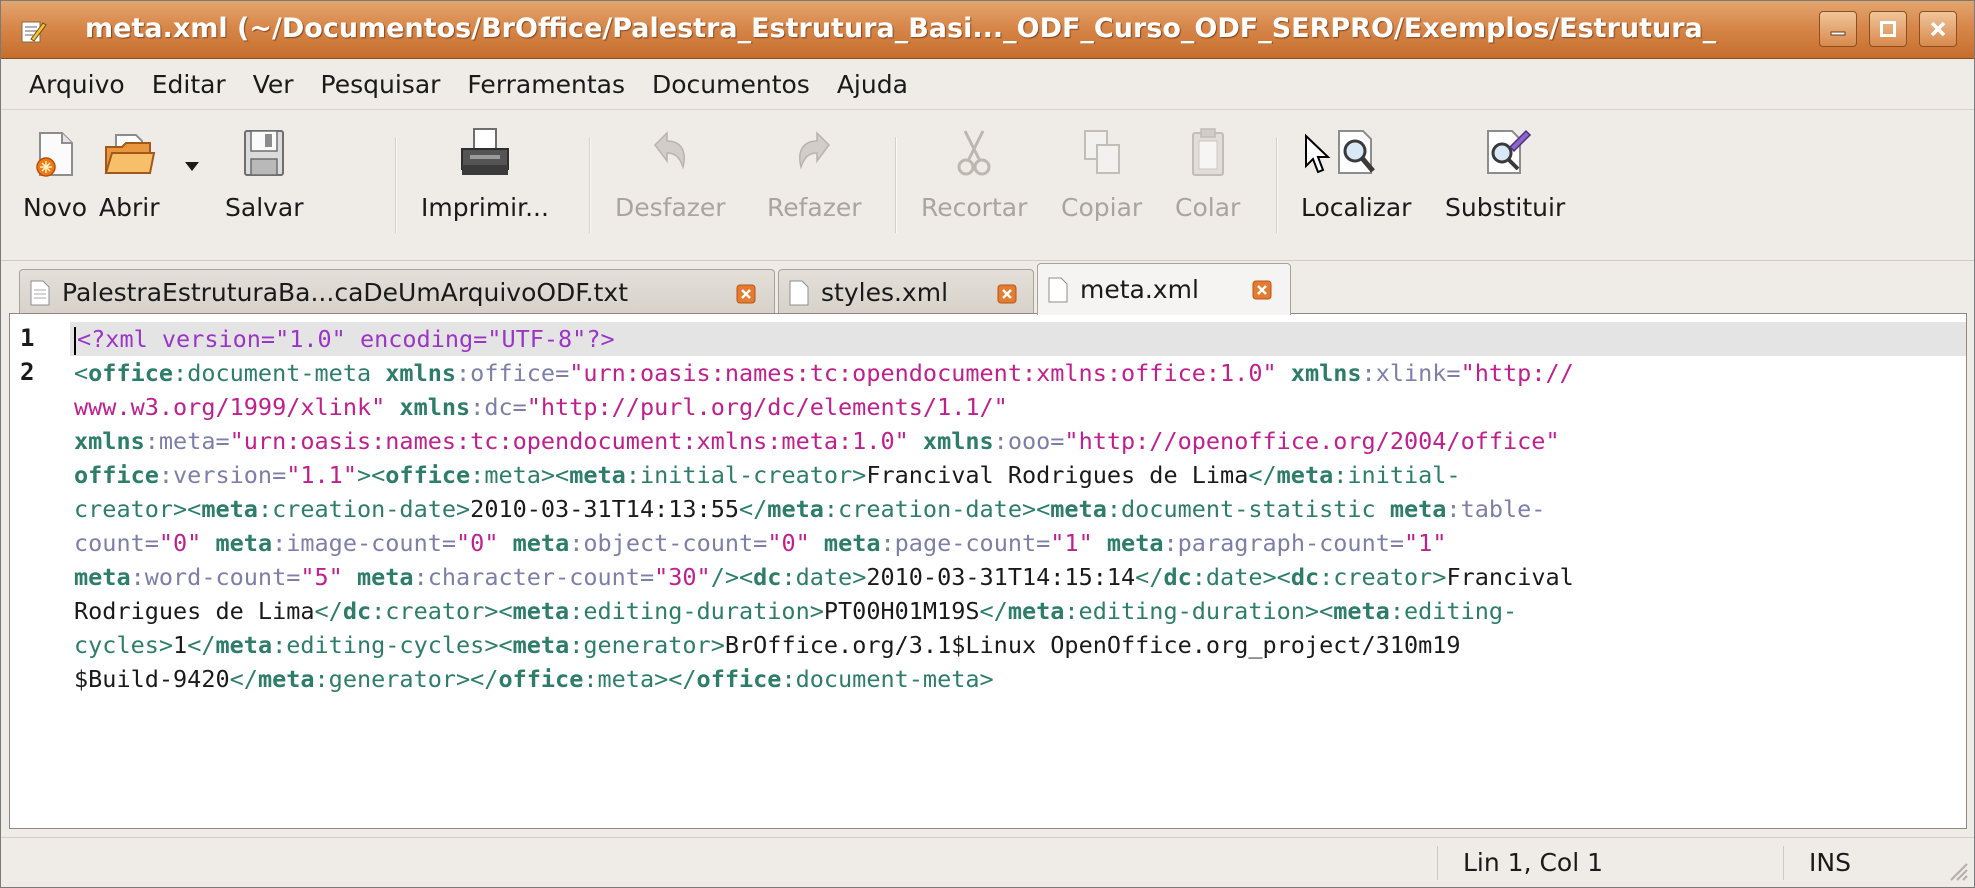 The height and width of the screenshot is (888, 1975). Describe the element at coordinates (152, 679) in the screenshot. I see `code-token: $Build-9420` at that location.